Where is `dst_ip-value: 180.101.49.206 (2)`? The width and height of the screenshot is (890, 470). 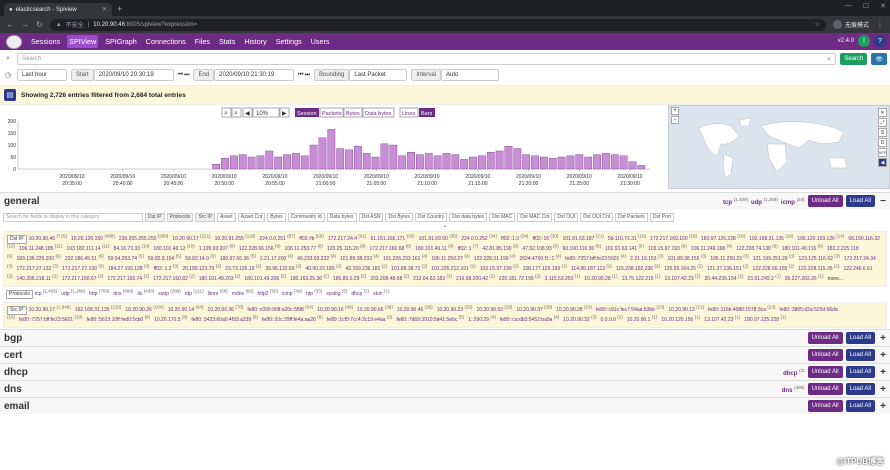
dst_ip-value: 180.101.49.206 (2) is located at coordinates (265, 278).